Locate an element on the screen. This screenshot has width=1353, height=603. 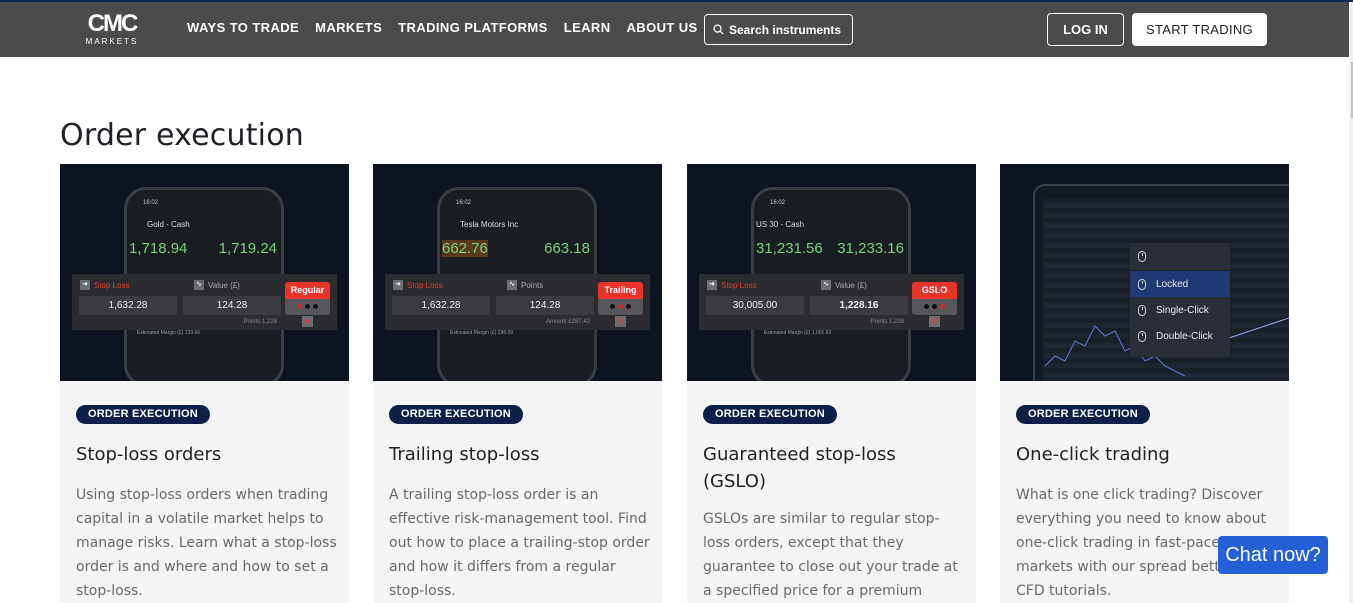
laptop-mockup: Locked Single-Click Double-Click is located at coordinates (1161, 282).